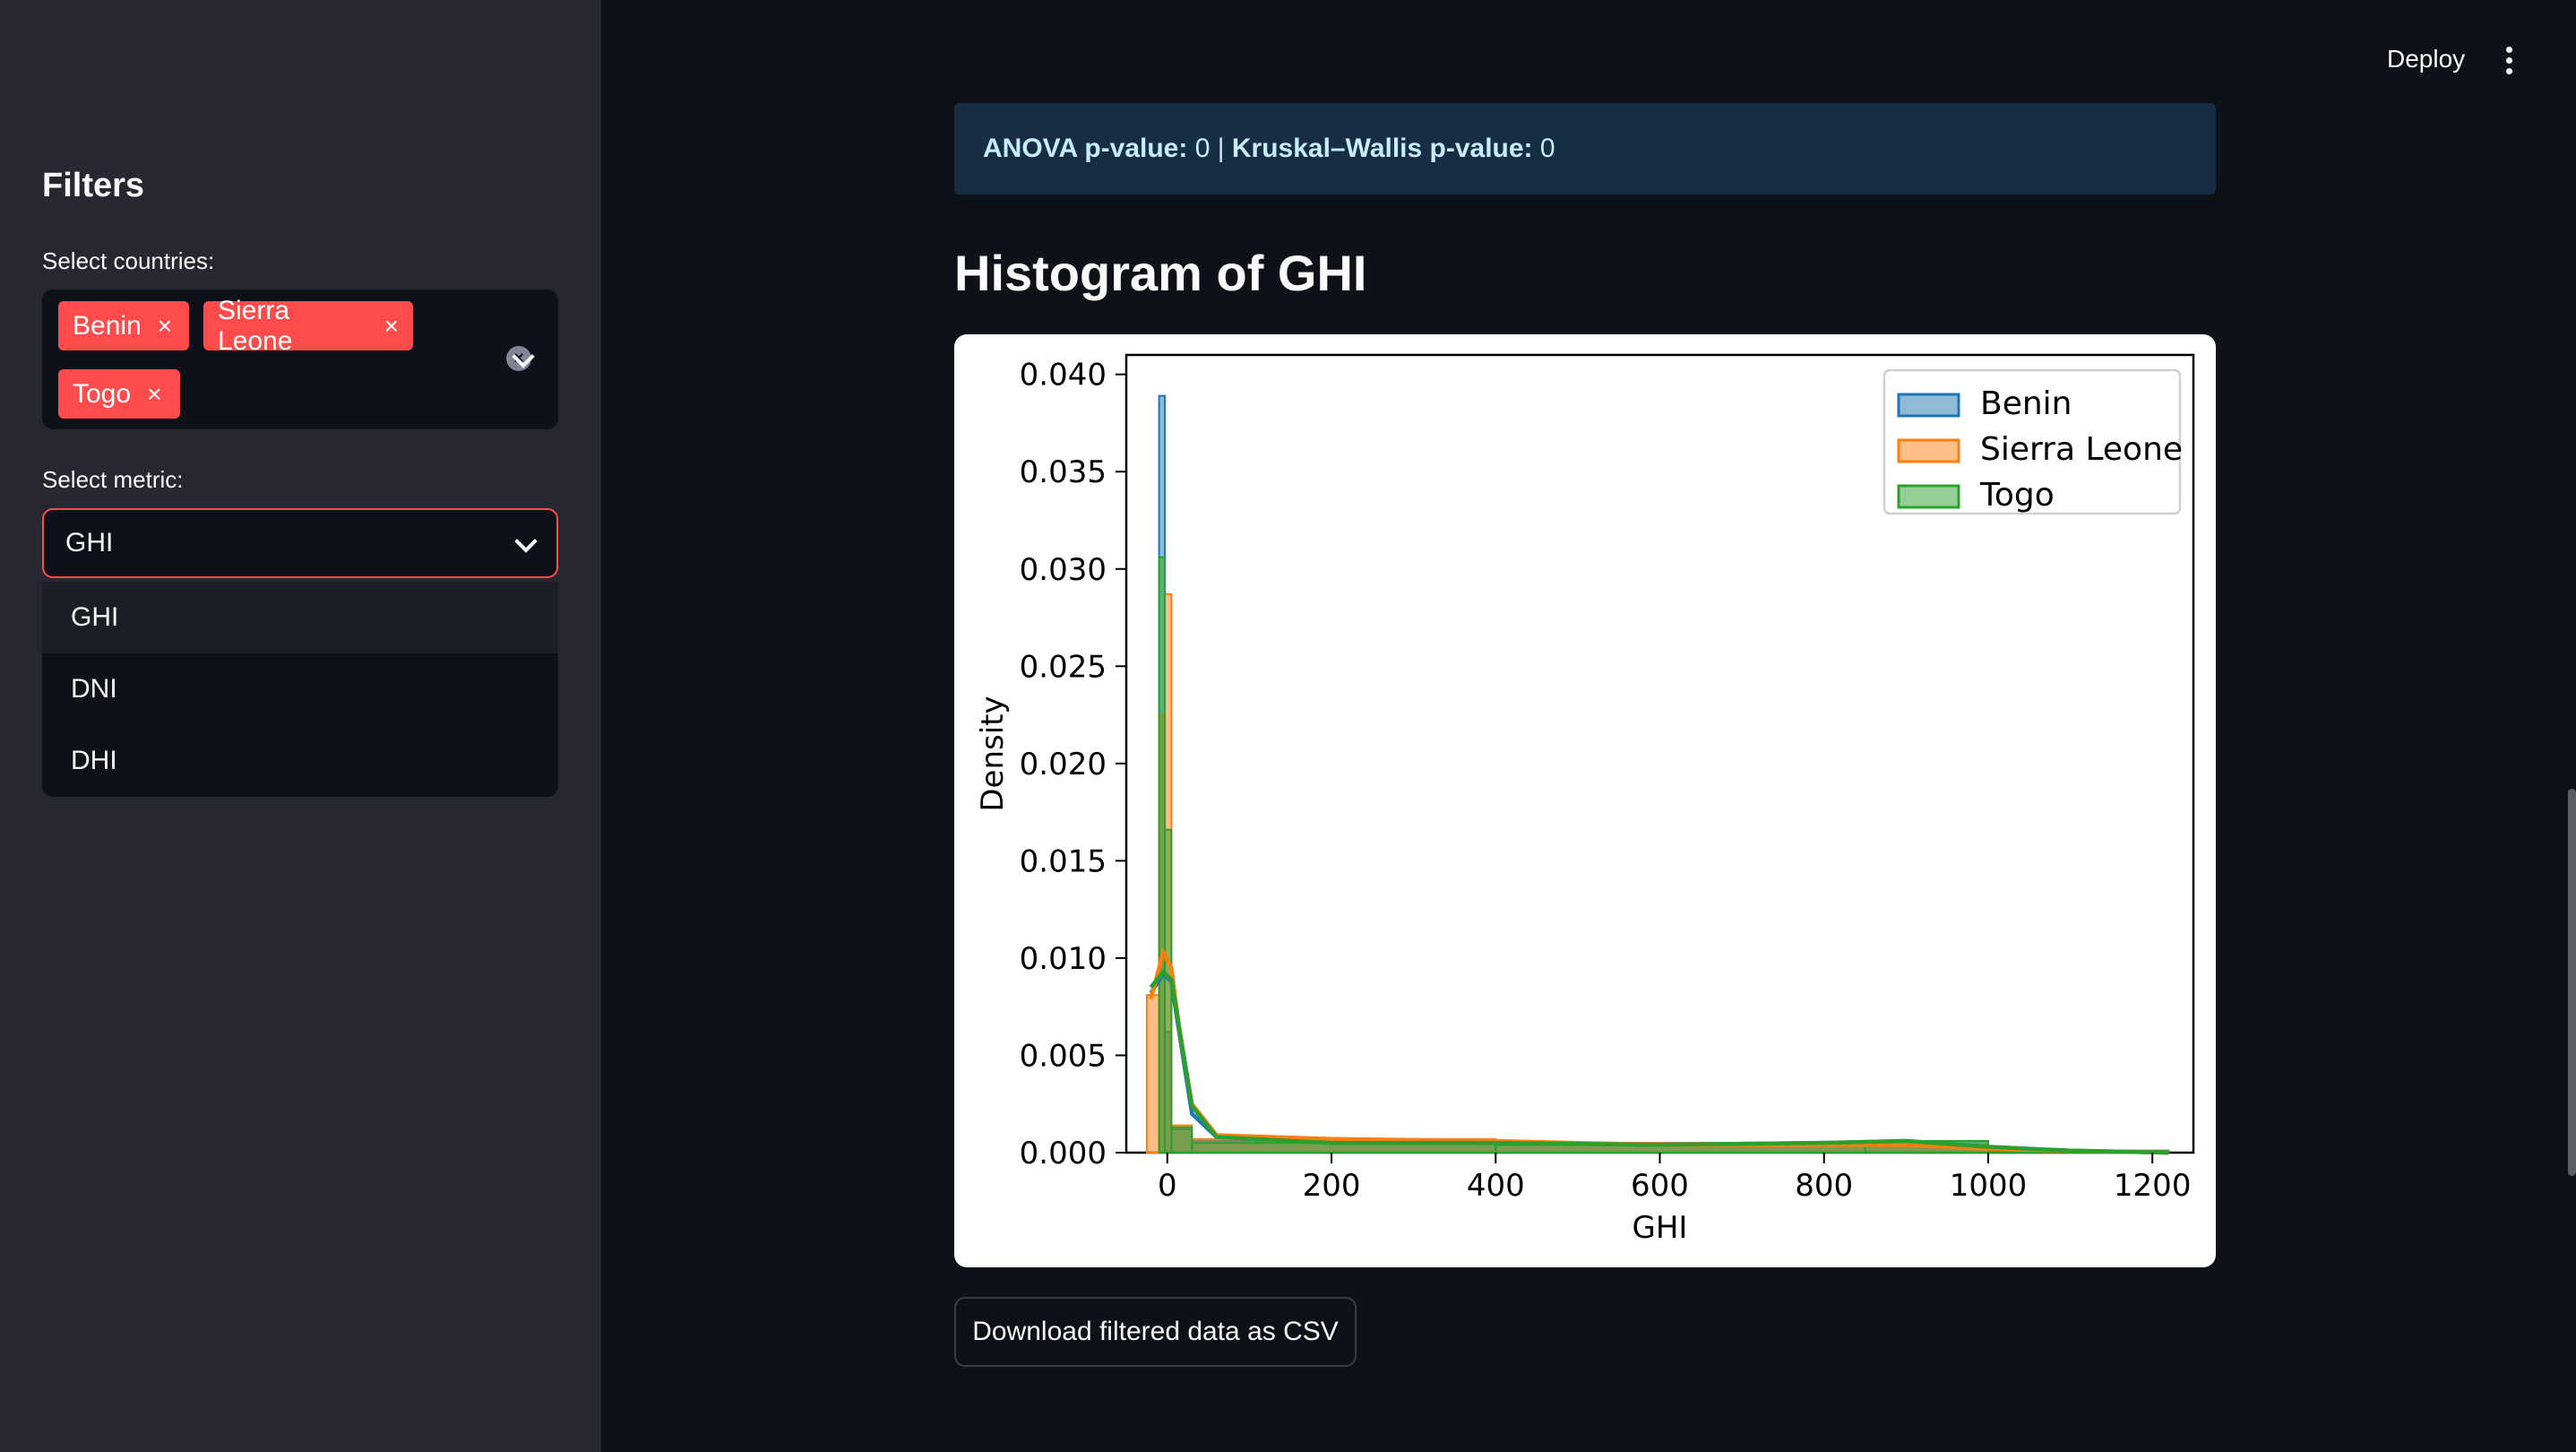  What do you see at coordinates (107, 325) in the screenshot?
I see `country-tag-label: Benin` at bounding box center [107, 325].